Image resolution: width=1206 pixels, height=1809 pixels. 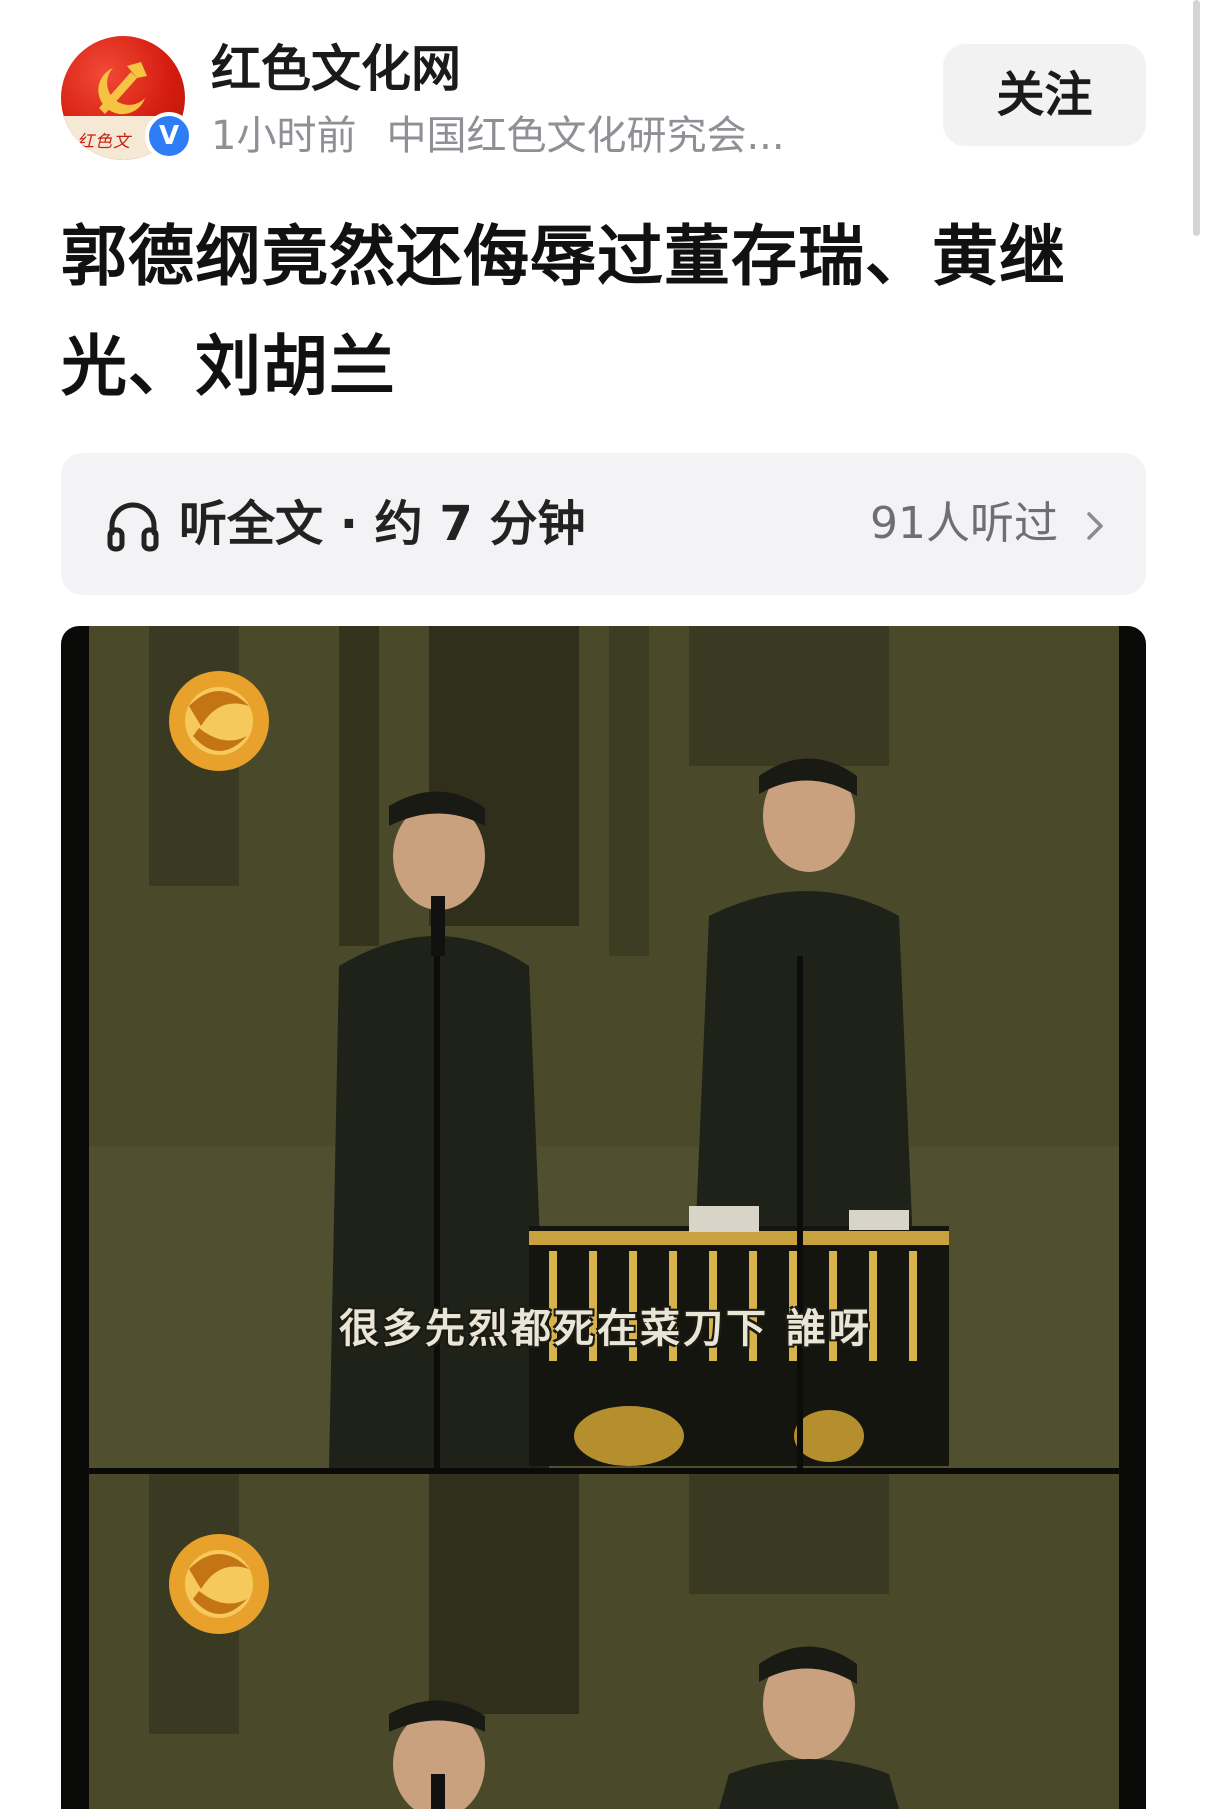 What do you see at coordinates (605, 1329) in the screenshot?
I see `video-subtitle: 很多先烈都死在菜刀下 誰呀` at bounding box center [605, 1329].